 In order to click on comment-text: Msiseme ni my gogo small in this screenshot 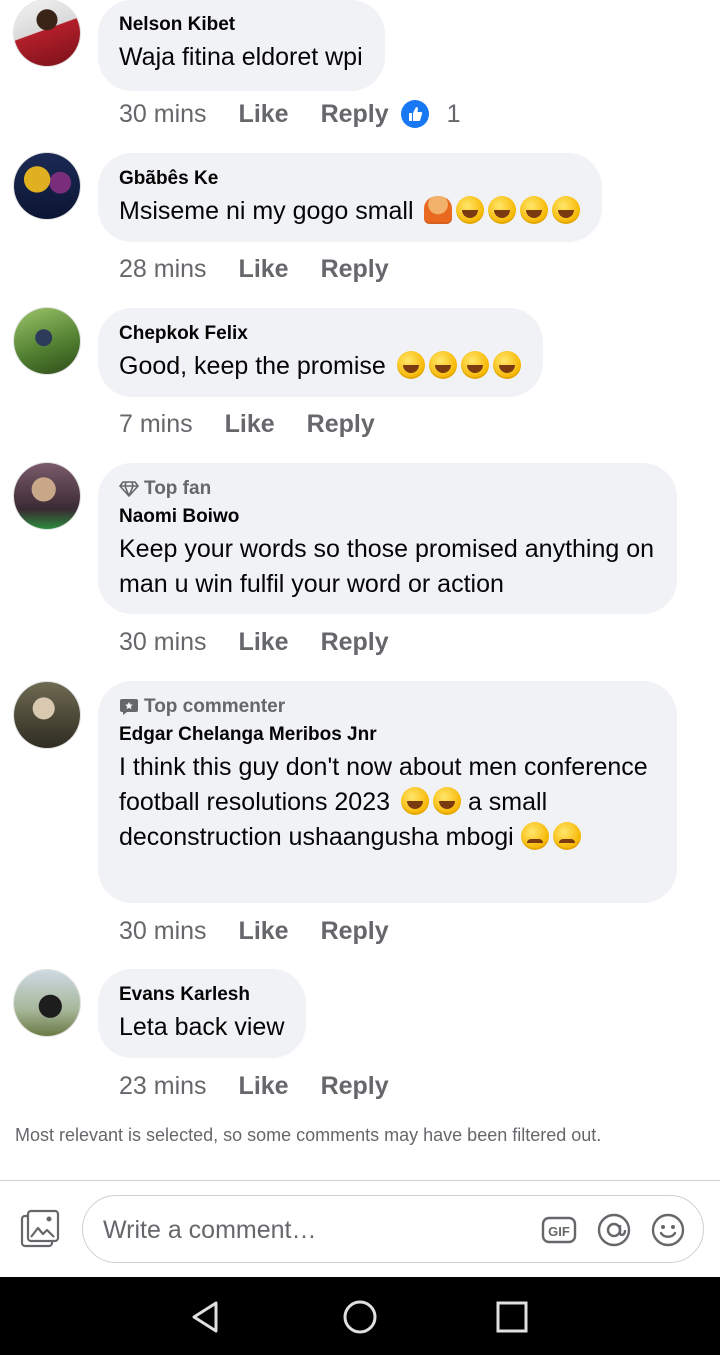, I will do `click(266, 211)`.